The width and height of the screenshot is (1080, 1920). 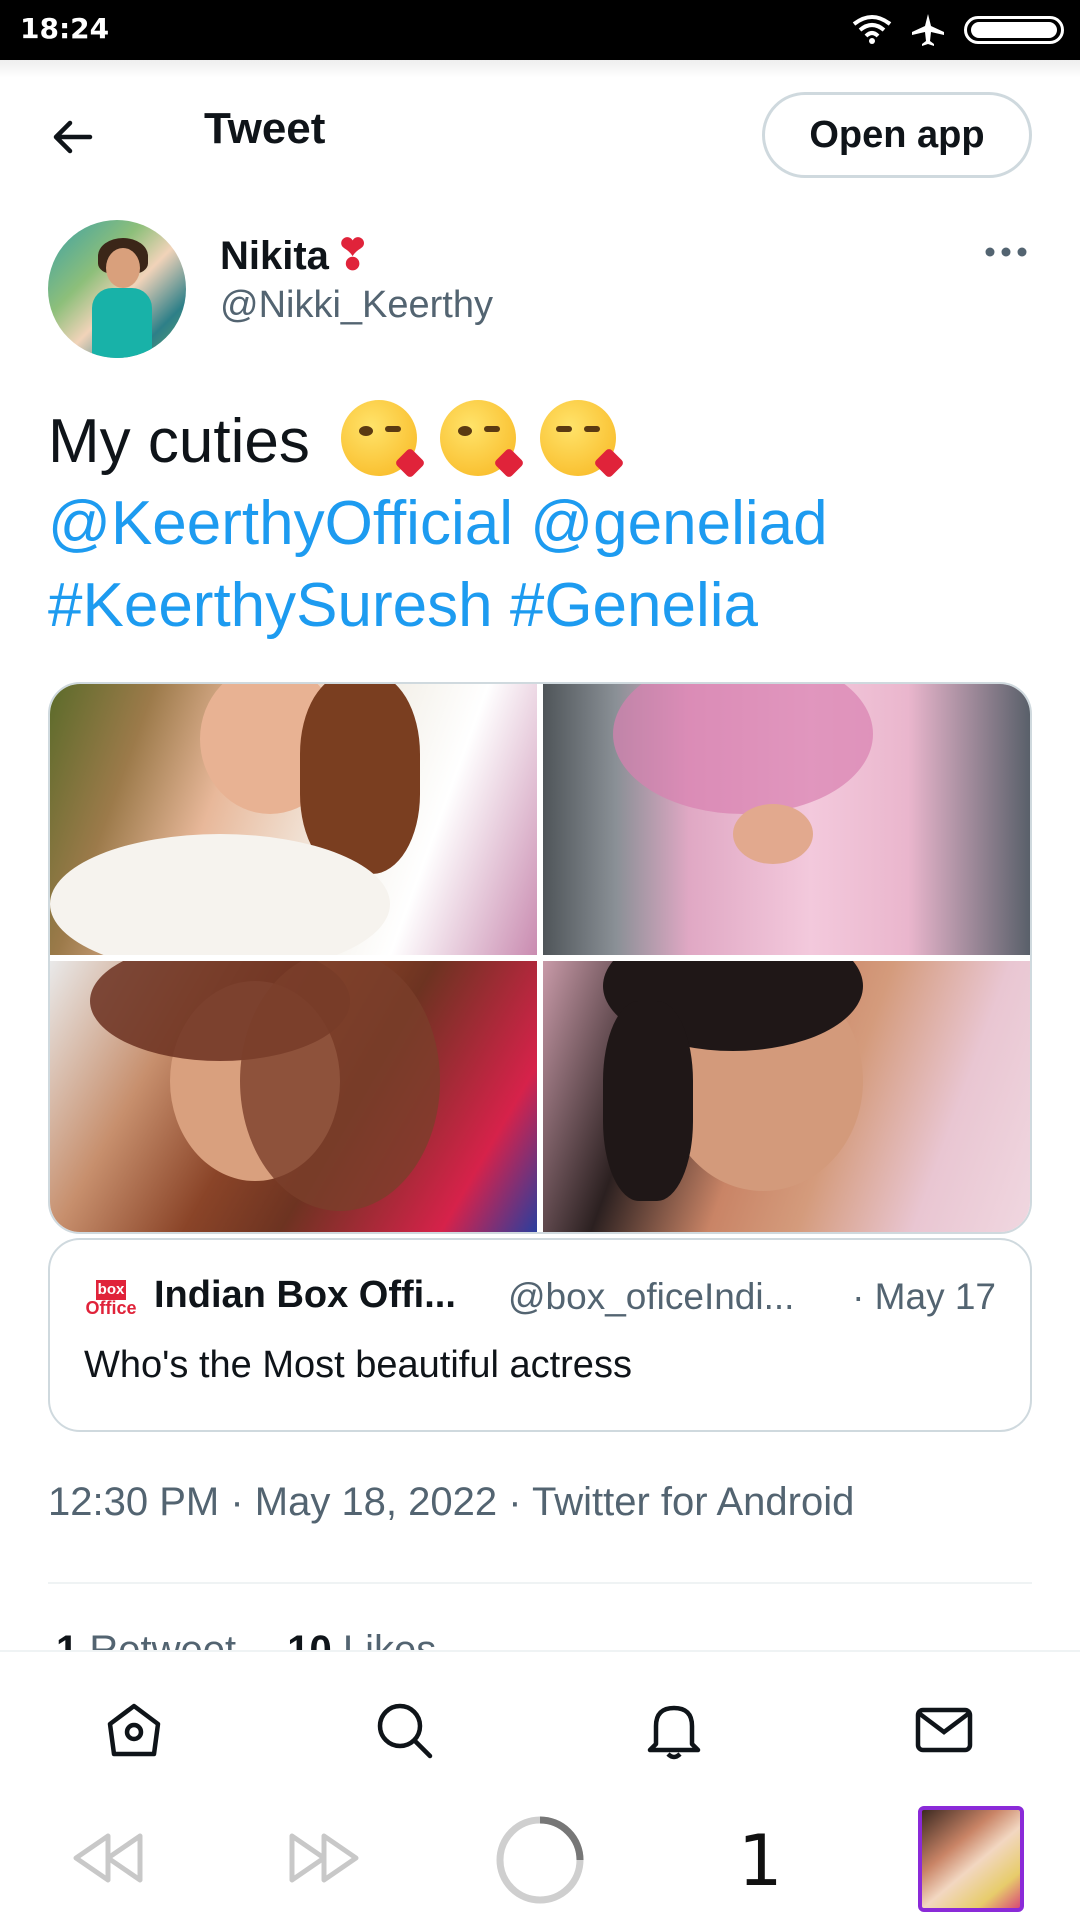 I want to click on tweet-author: Nikita ❣ @Nikki_Keerthy, so click(x=540, y=290).